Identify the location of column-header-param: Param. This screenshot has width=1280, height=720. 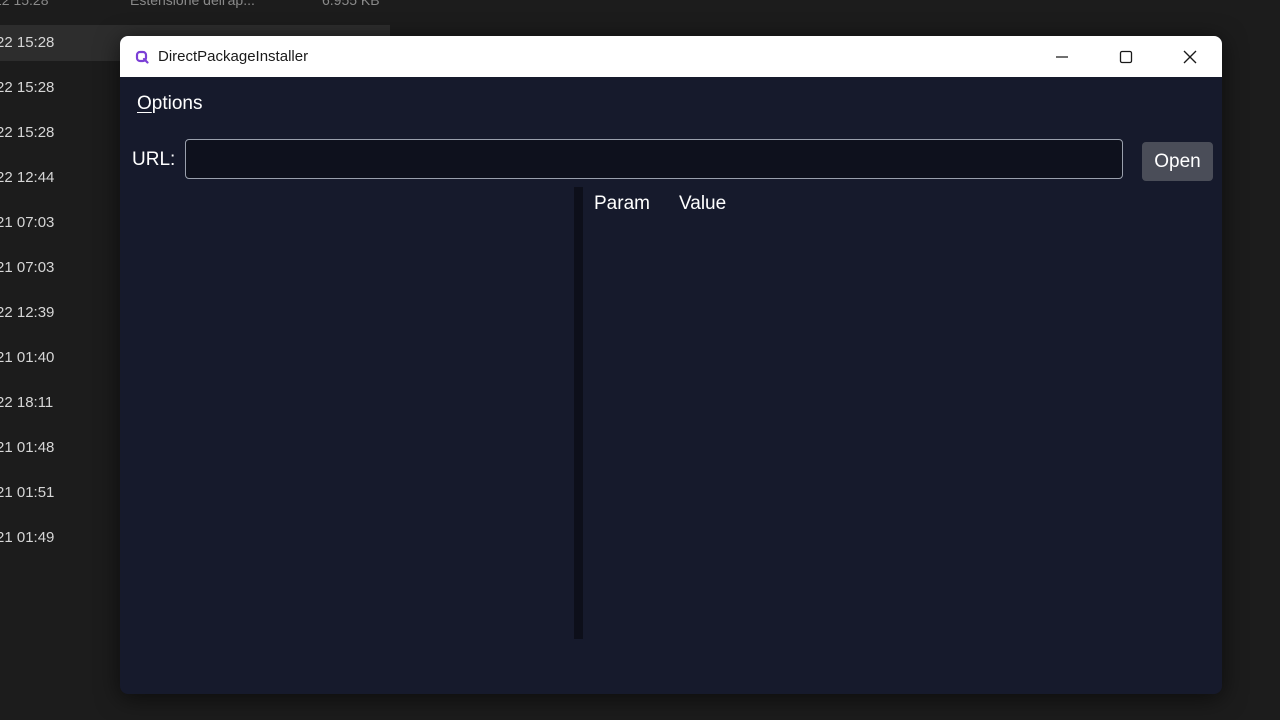
(622, 204).